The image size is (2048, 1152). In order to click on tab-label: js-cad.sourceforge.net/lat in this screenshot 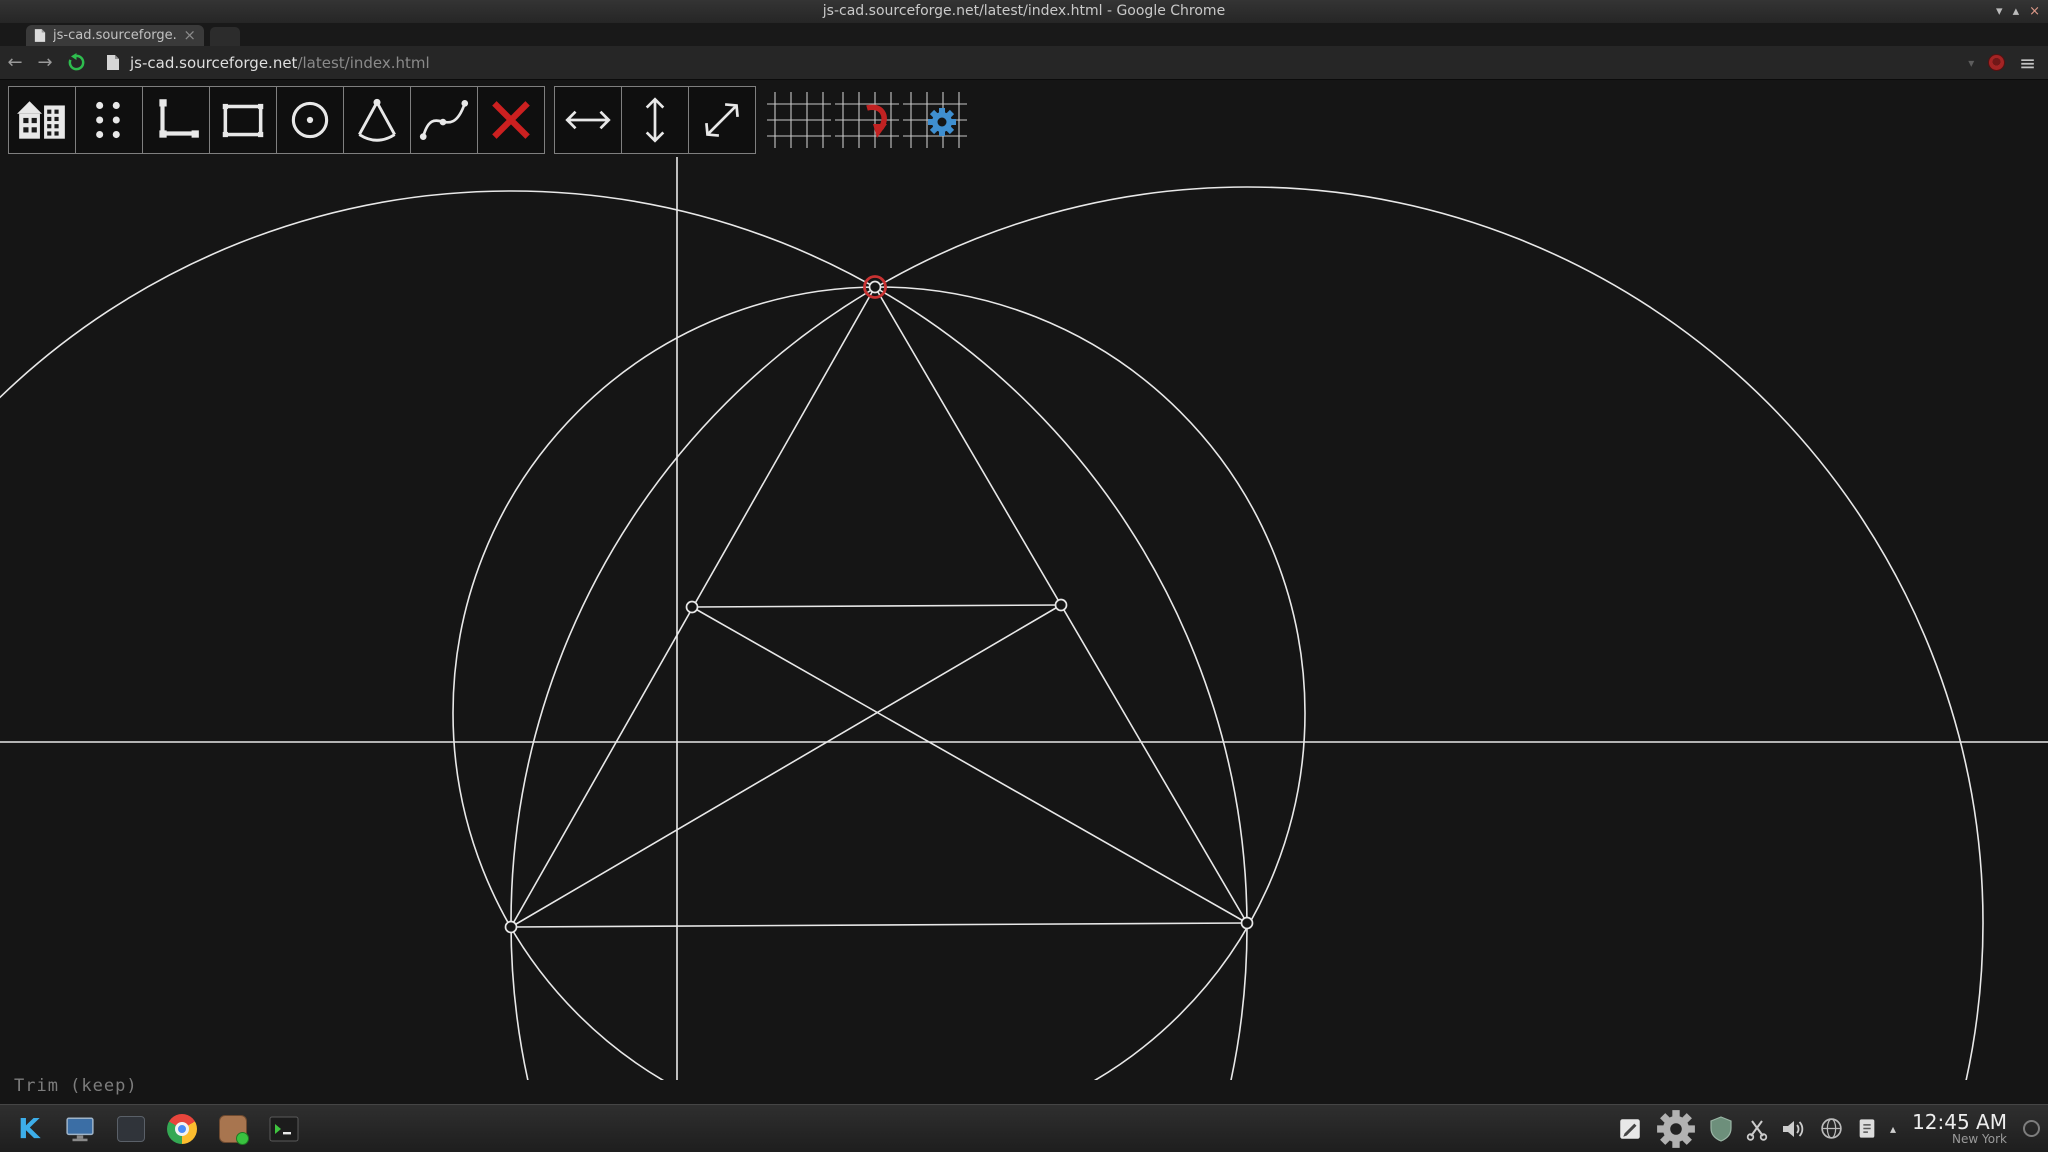, I will do `click(115, 35)`.